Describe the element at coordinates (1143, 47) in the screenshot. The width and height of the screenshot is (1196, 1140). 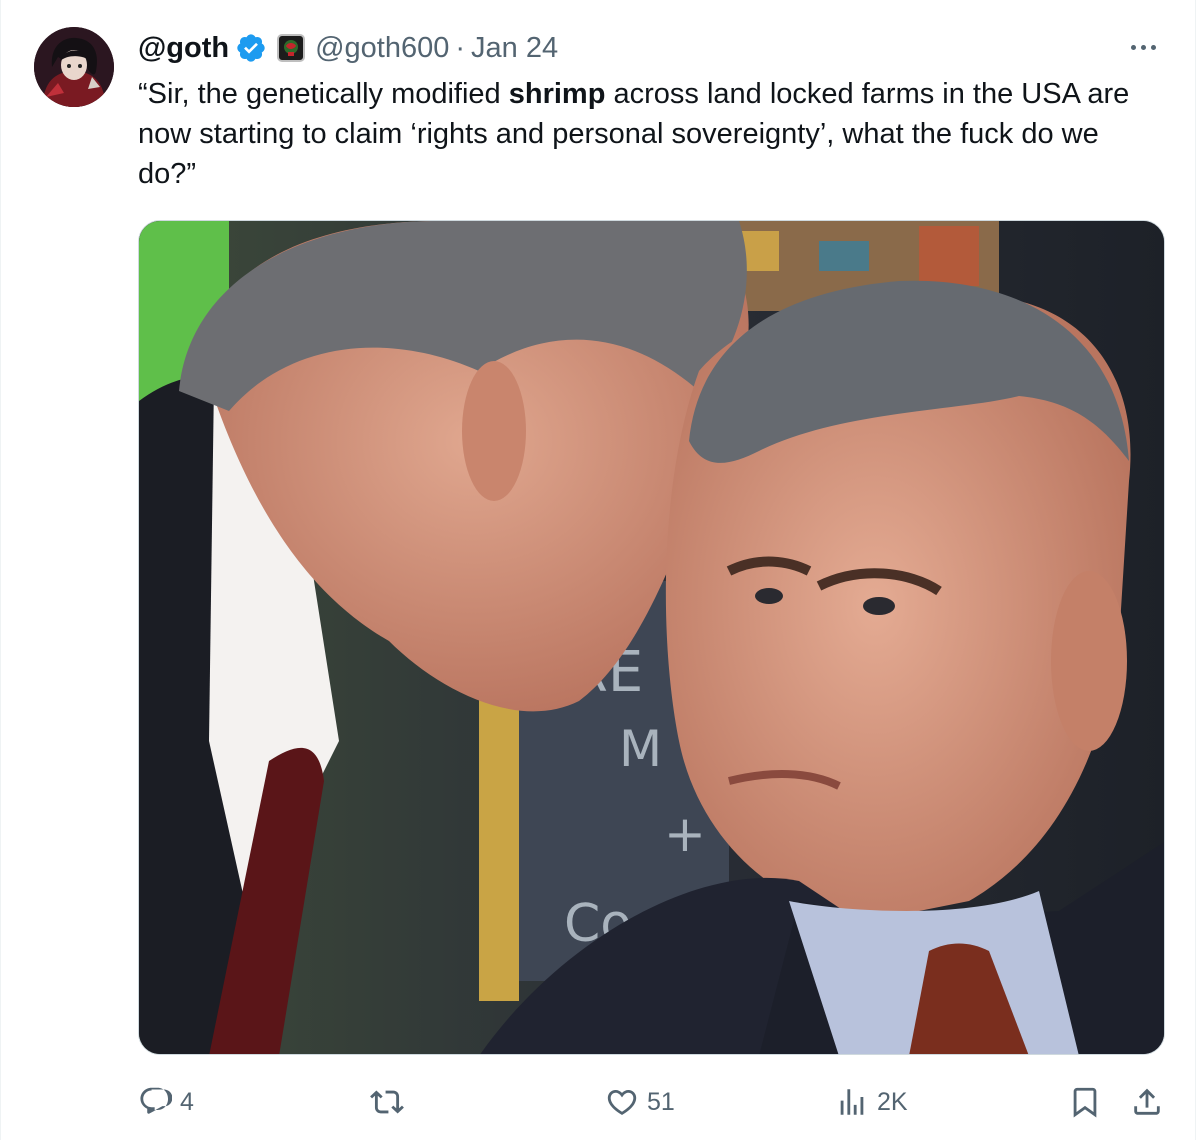
I see `more-icon` at that location.